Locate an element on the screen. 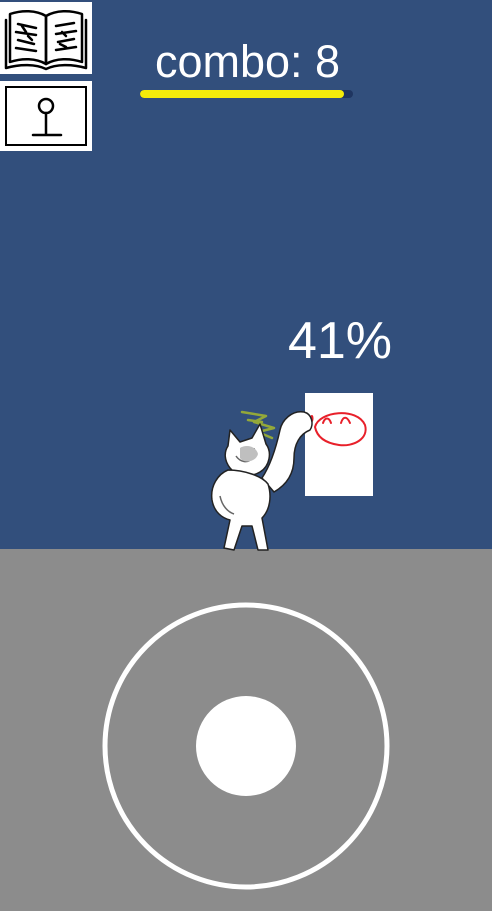  progress-percent: 41% is located at coordinates (340, 341).